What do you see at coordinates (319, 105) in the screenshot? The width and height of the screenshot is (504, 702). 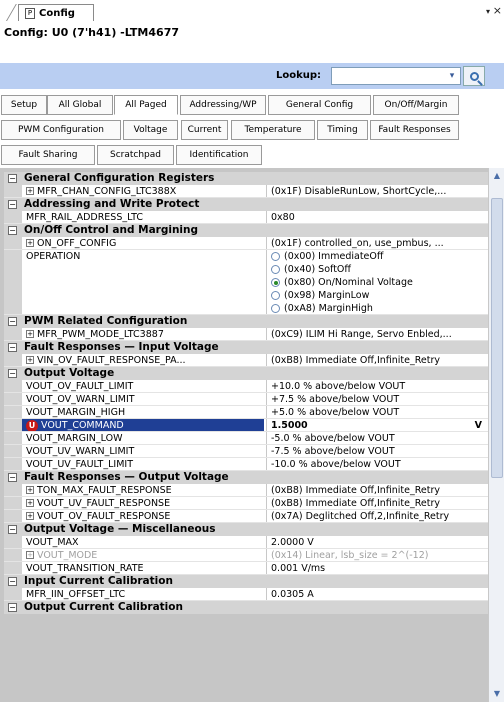 I see `tab-general-config: General Config` at bounding box center [319, 105].